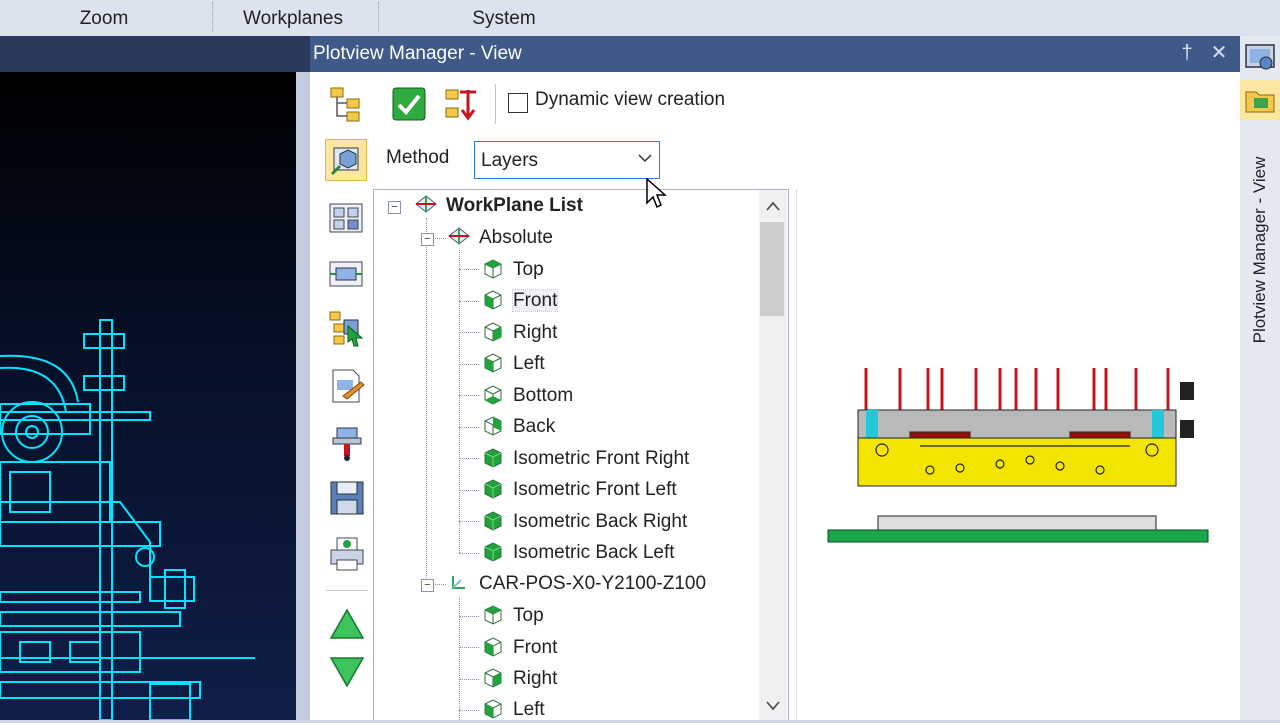 This screenshot has width=1280, height=723. What do you see at coordinates (504, 18) in the screenshot?
I see `menu-system: System` at bounding box center [504, 18].